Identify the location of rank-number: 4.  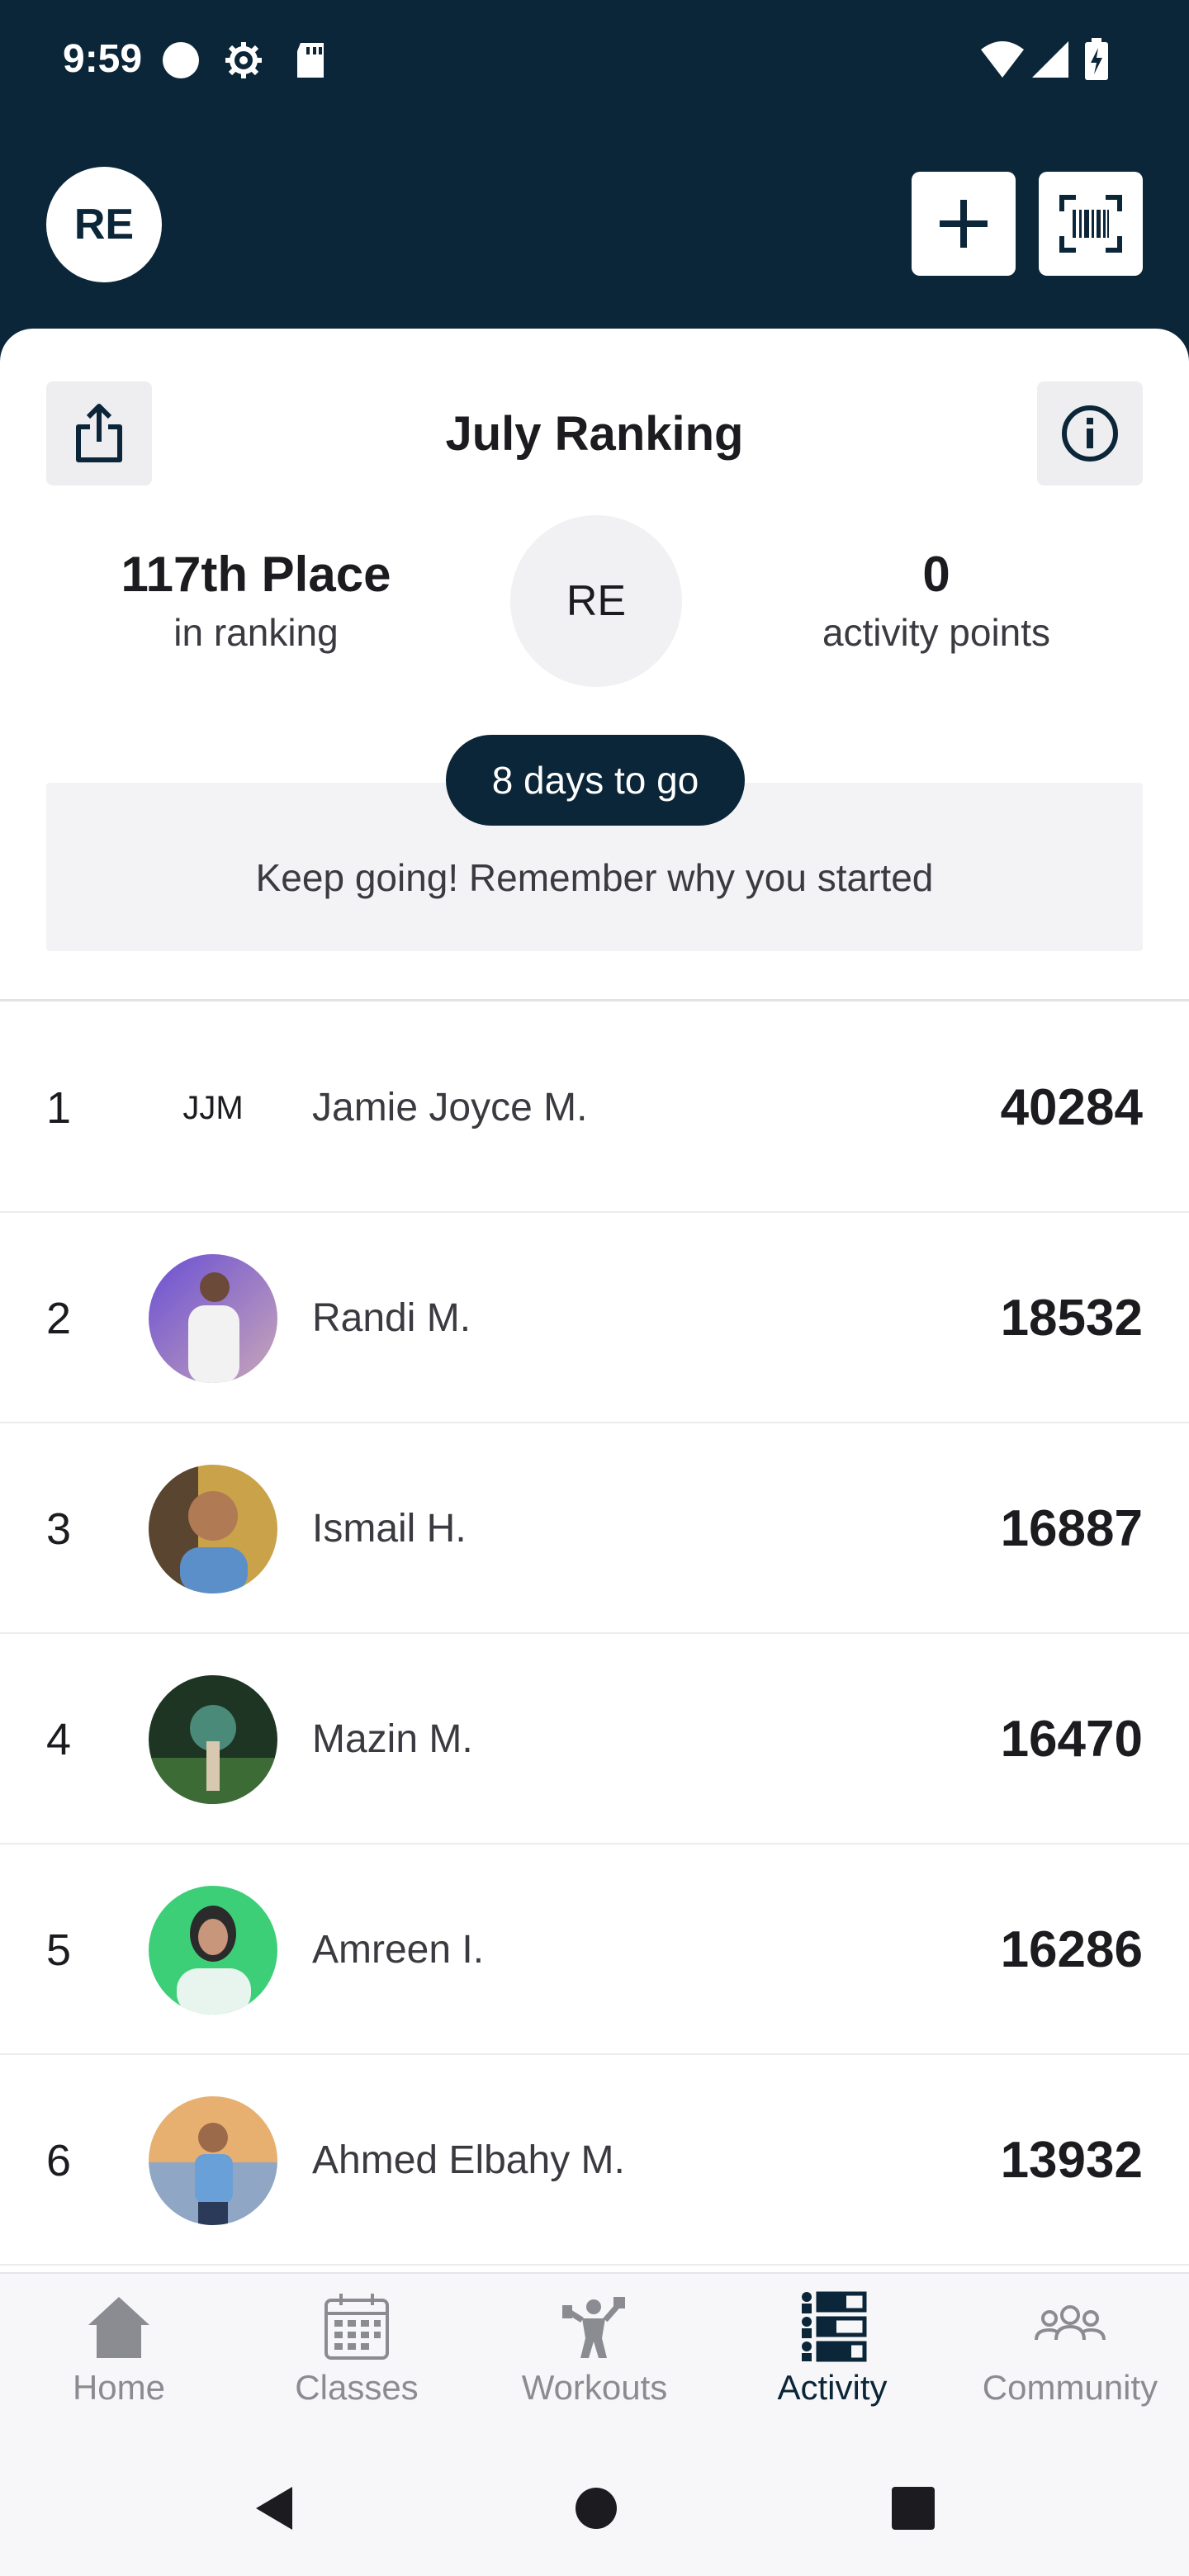
(59, 1739).